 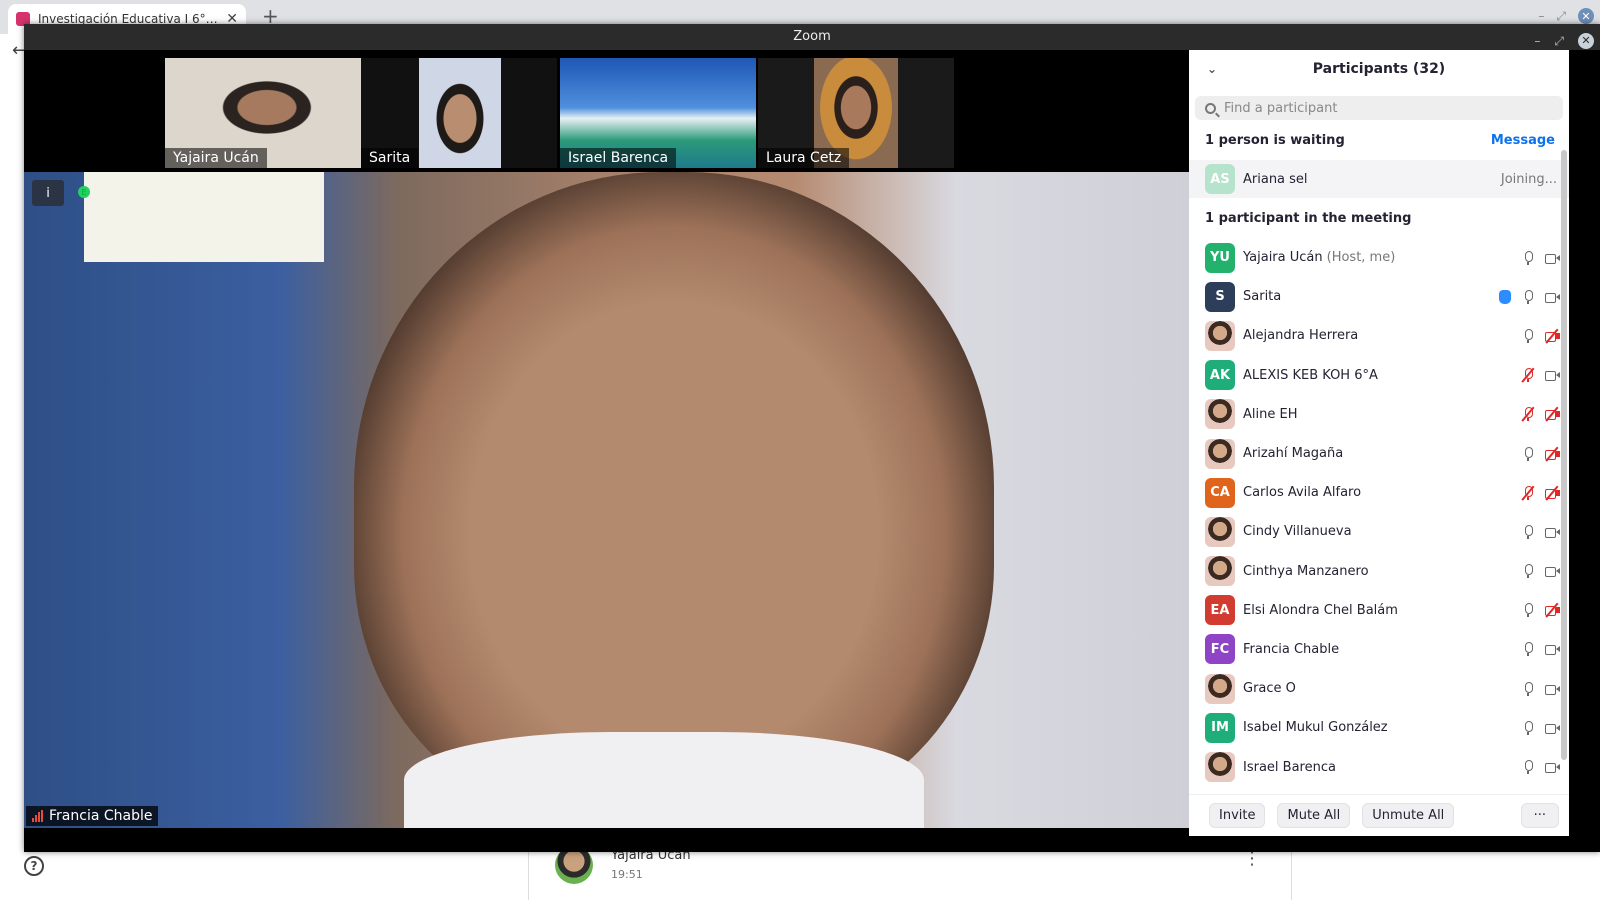 What do you see at coordinates (1308, 218) in the screenshot?
I see `in-meeting-header: 1 participant in the meeting` at bounding box center [1308, 218].